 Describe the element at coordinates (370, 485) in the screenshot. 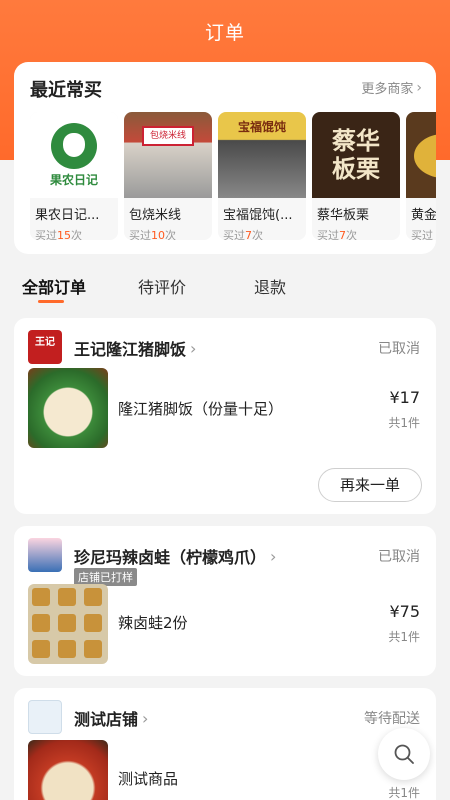

I see `reorder-button: 再来一单` at that location.